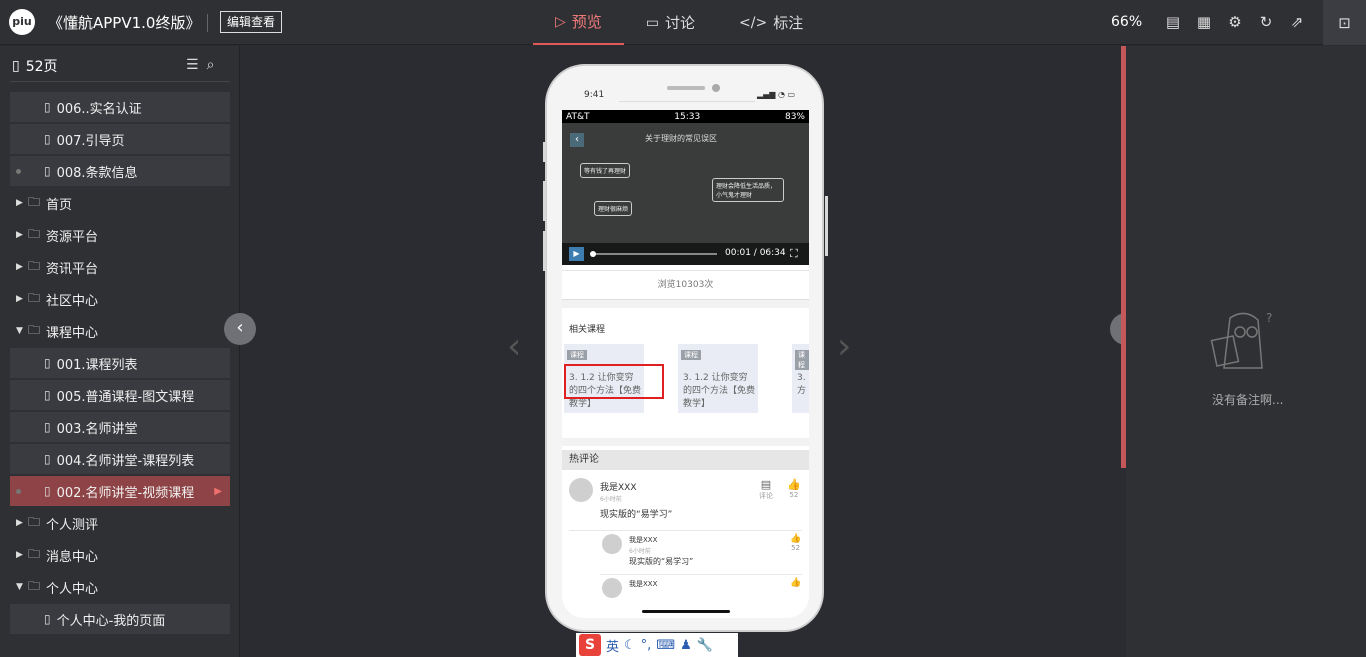 Image resolution: width=1366 pixels, height=657 pixels. What do you see at coordinates (766, 489) in the screenshot?
I see `comment-button: ▤ 评论` at bounding box center [766, 489].